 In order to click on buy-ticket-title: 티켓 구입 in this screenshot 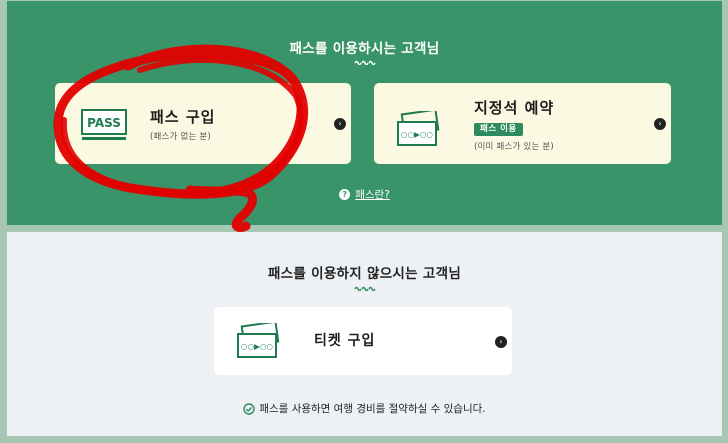, I will do `click(345, 341)`.